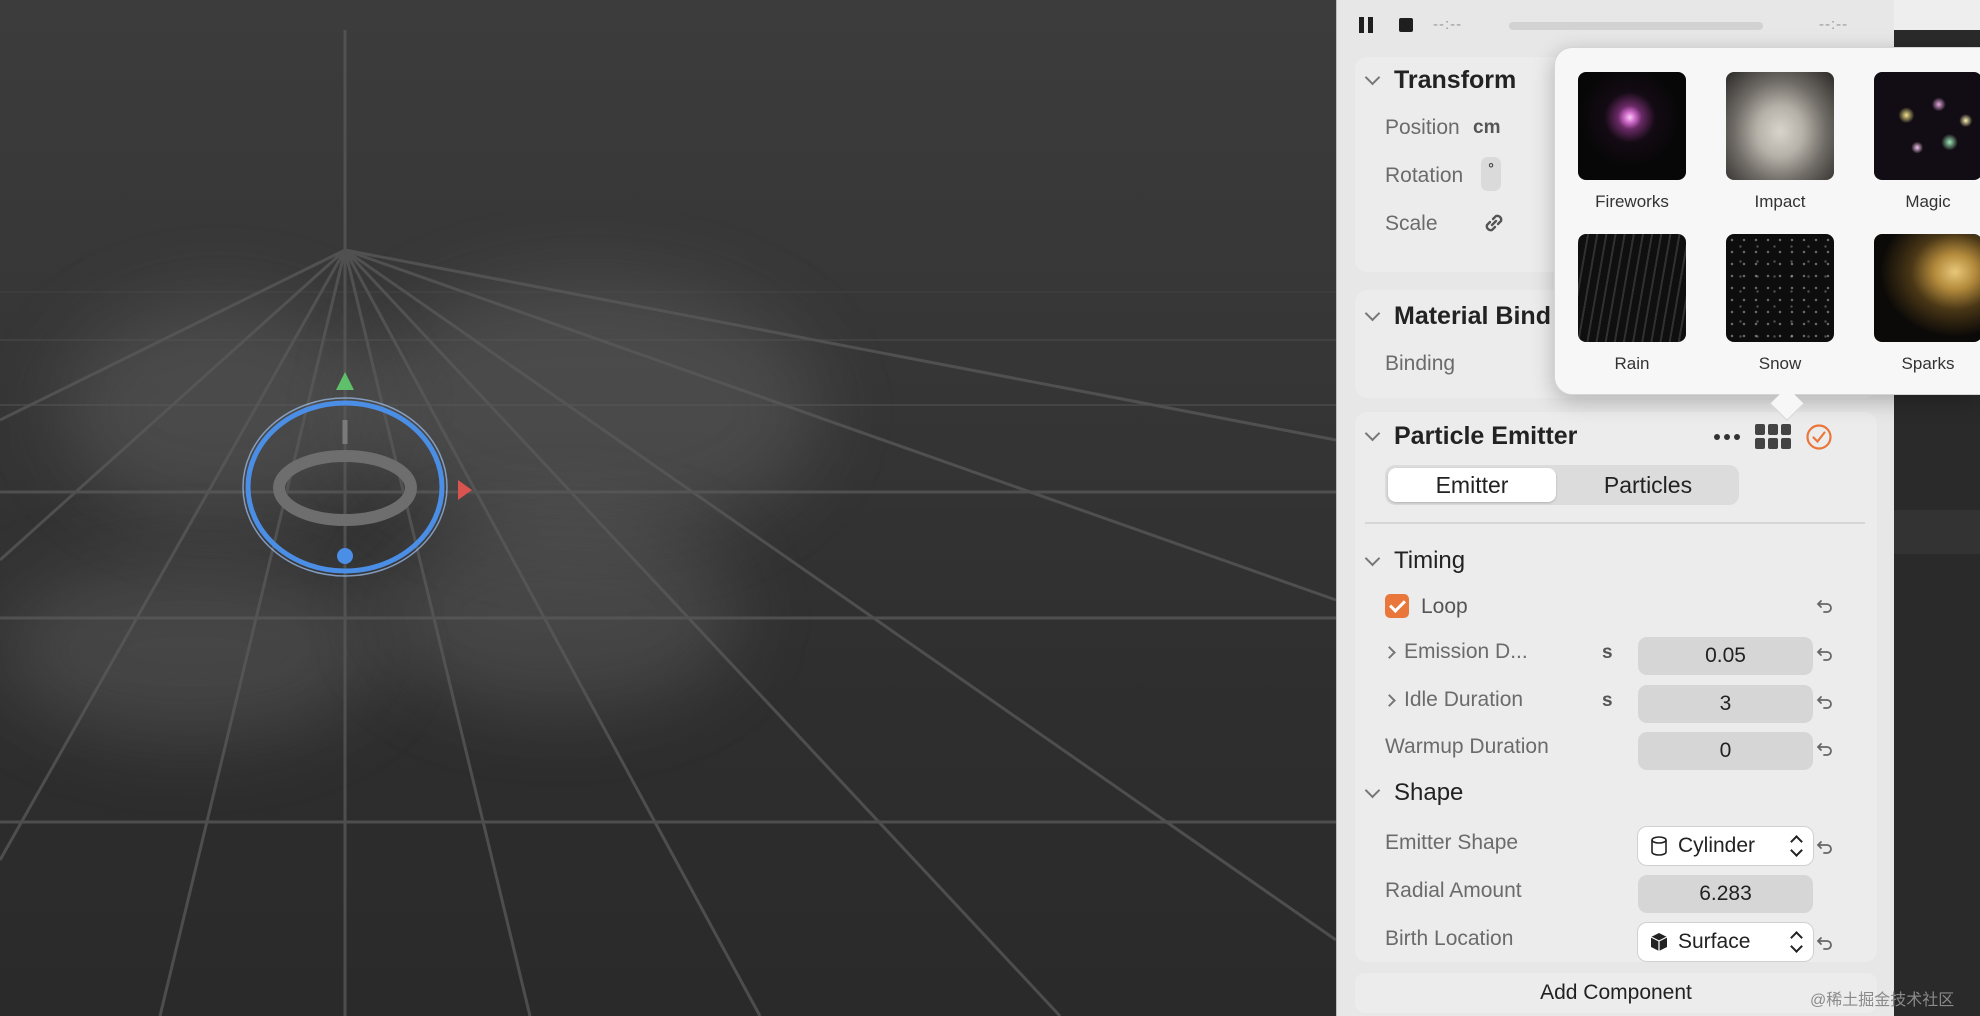 The height and width of the screenshot is (1016, 1980). What do you see at coordinates (1717, 845) in the screenshot?
I see `emitter-shape-value: Cylinder` at bounding box center [1717, 845].